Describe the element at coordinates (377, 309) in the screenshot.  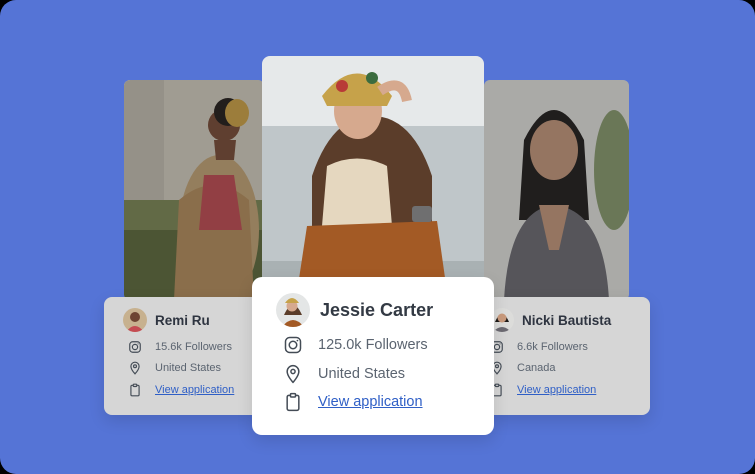
I see `profile-name: Jessie Carter` at that location.